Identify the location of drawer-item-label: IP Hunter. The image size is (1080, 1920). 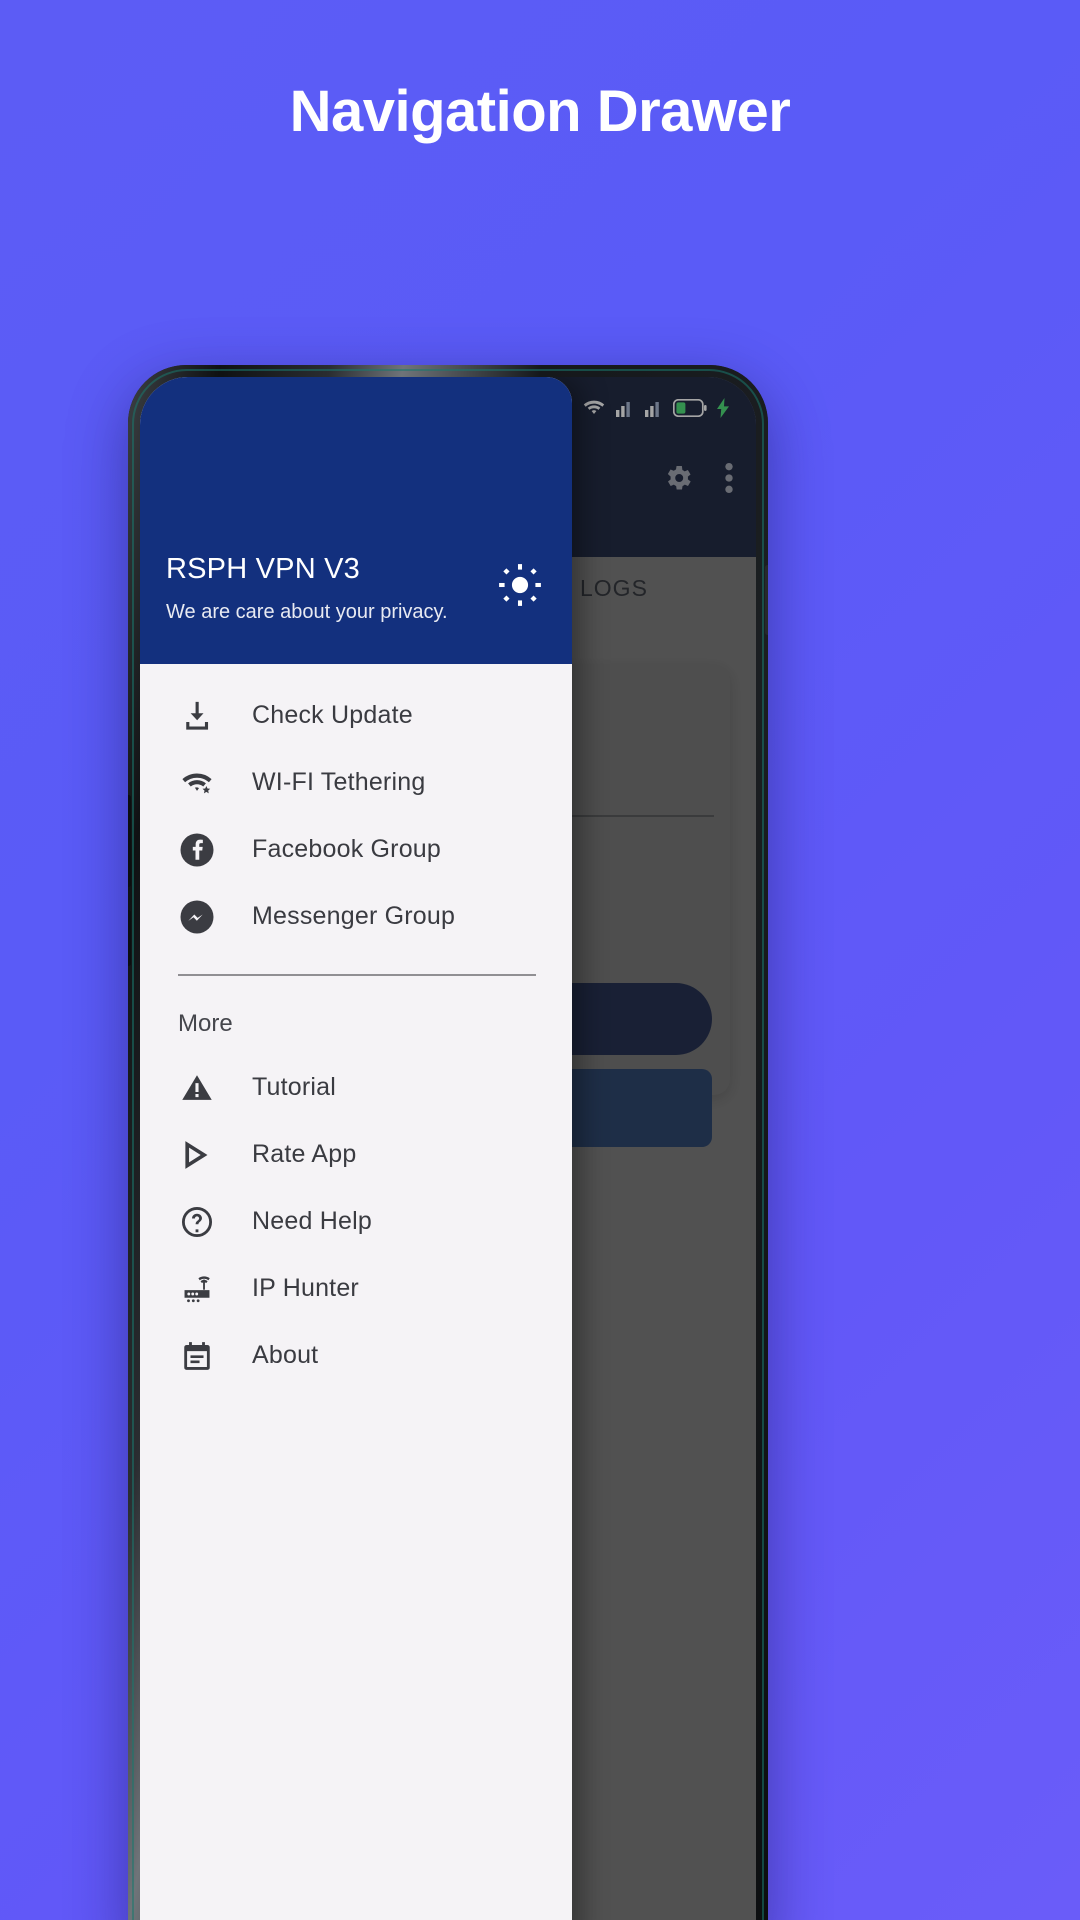
(305, 1288).